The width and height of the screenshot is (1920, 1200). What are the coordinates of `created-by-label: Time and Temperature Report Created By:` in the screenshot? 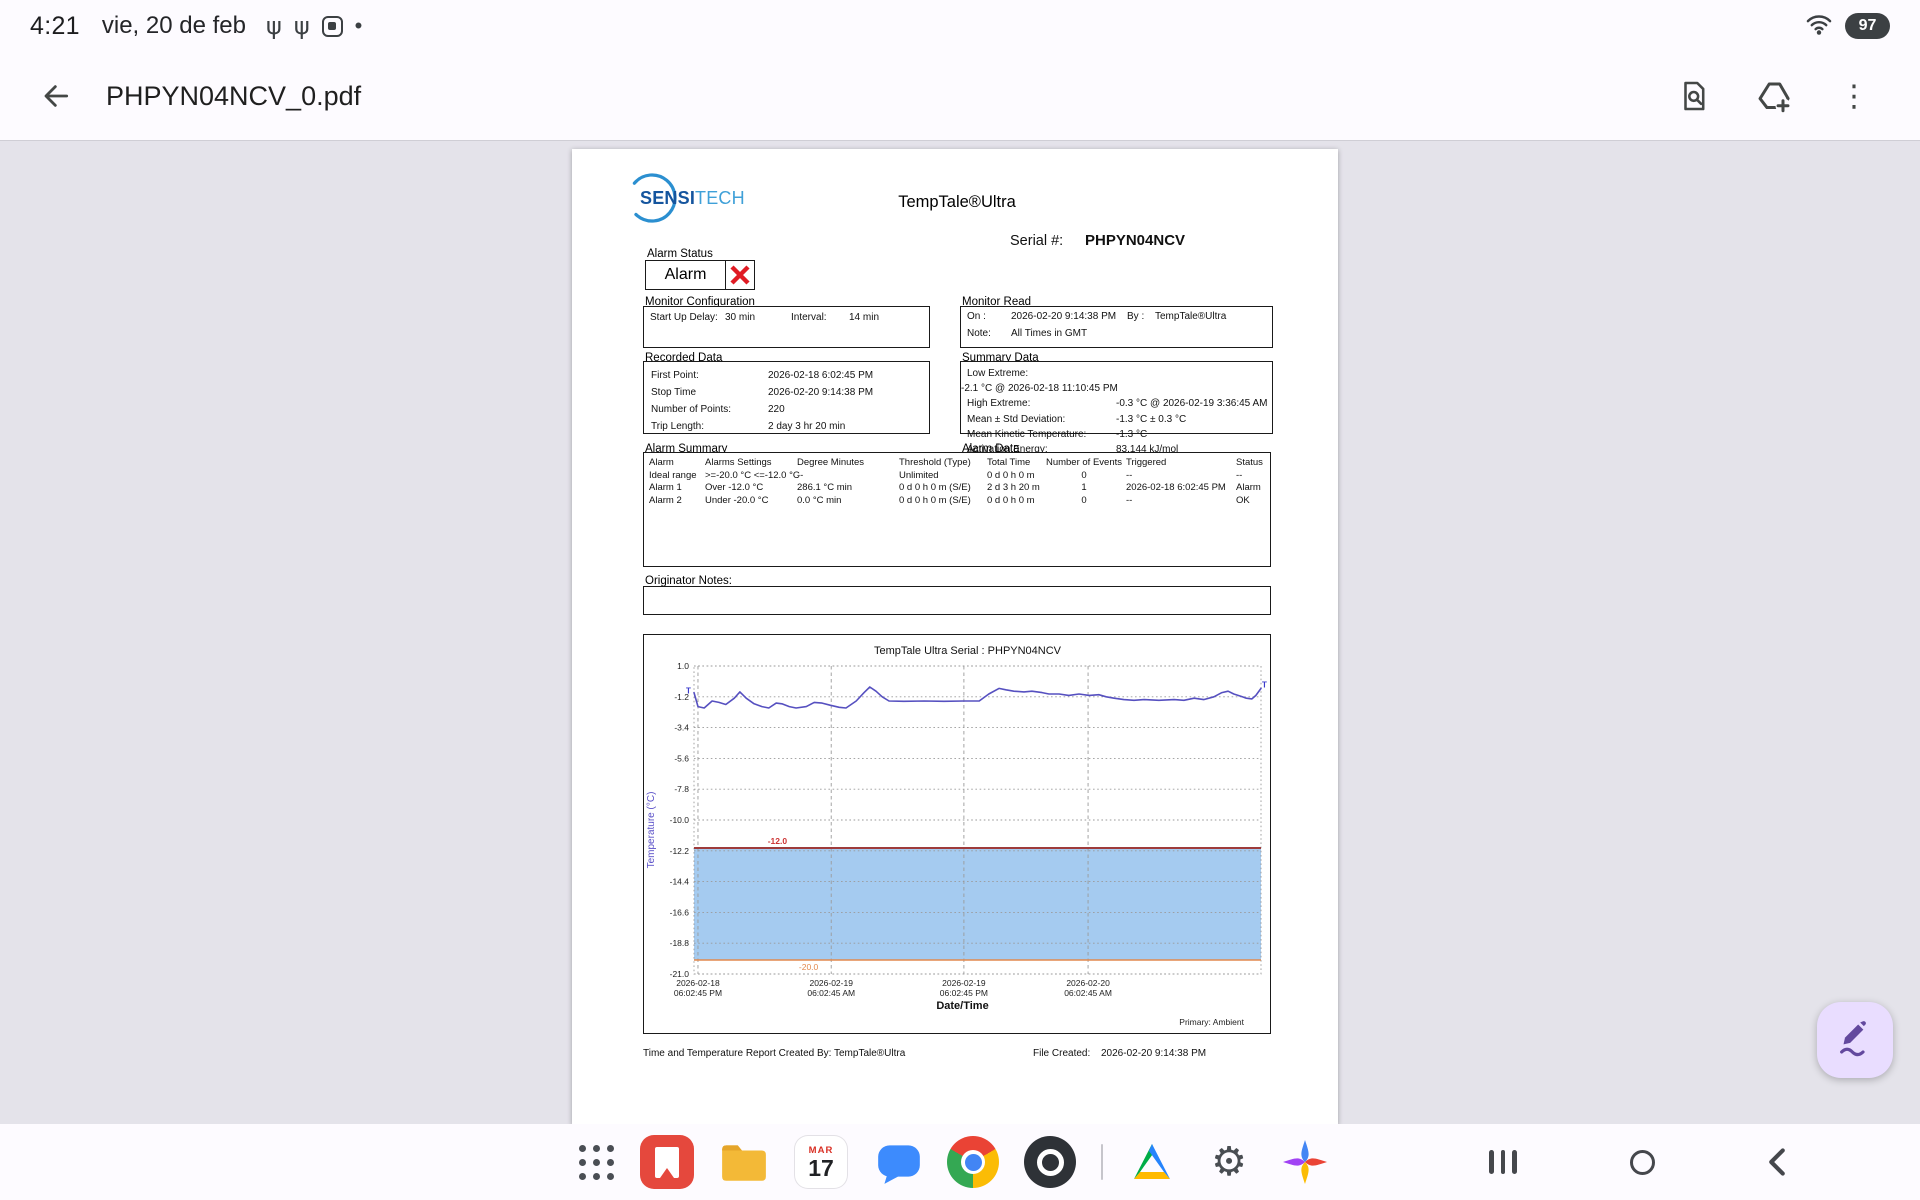 It's located at (737, 1053).